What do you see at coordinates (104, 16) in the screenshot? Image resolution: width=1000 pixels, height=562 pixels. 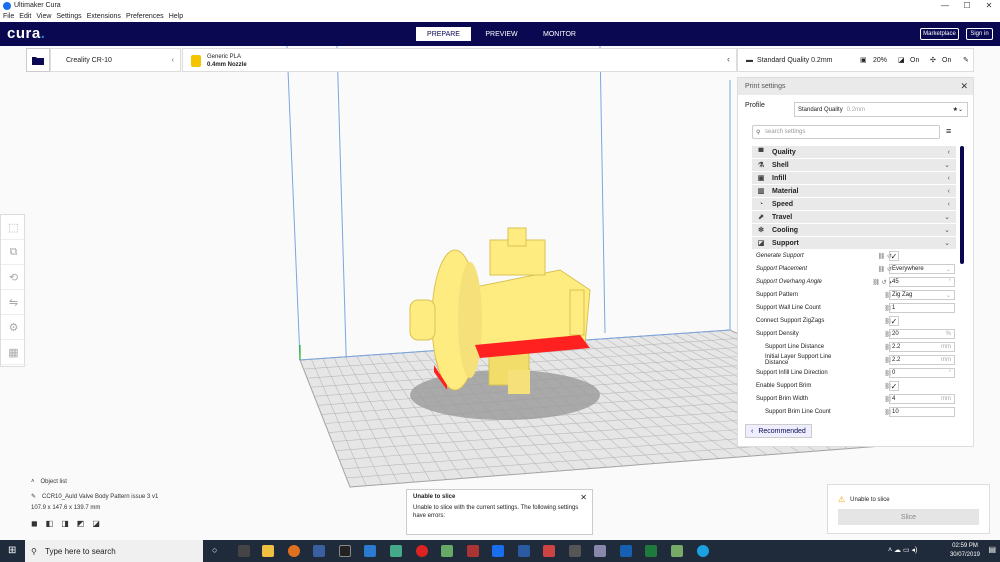 I see `menu-extensions: Extensions` at bounding box center [104, 16].